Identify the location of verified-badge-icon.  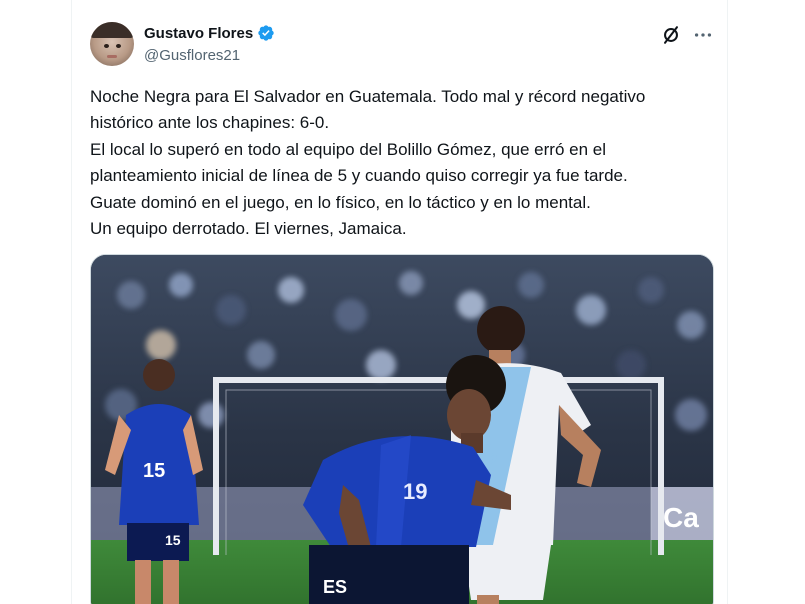
(266, 33).